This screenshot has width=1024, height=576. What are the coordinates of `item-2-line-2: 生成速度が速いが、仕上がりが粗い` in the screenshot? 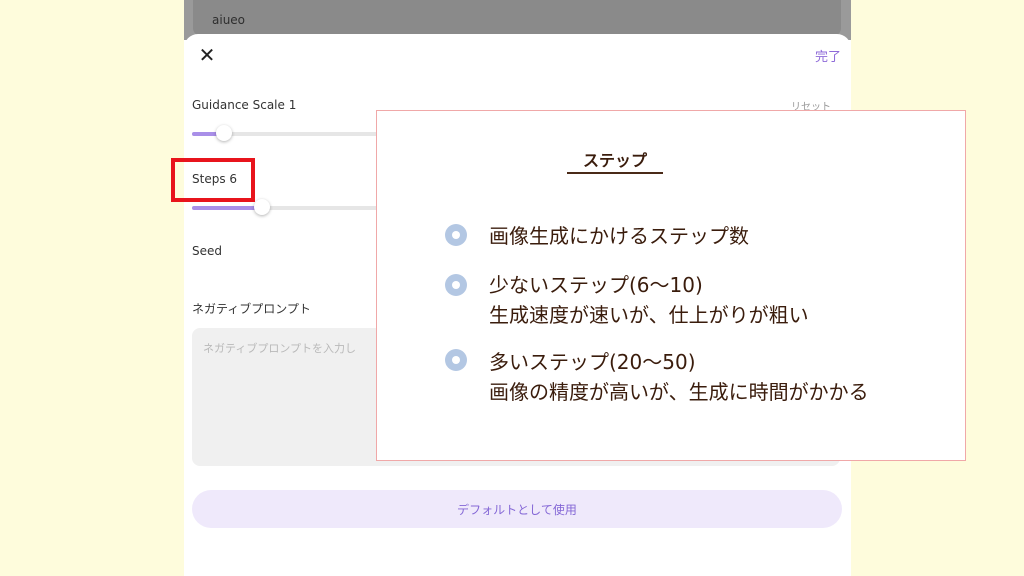 It's located at (649, 315).